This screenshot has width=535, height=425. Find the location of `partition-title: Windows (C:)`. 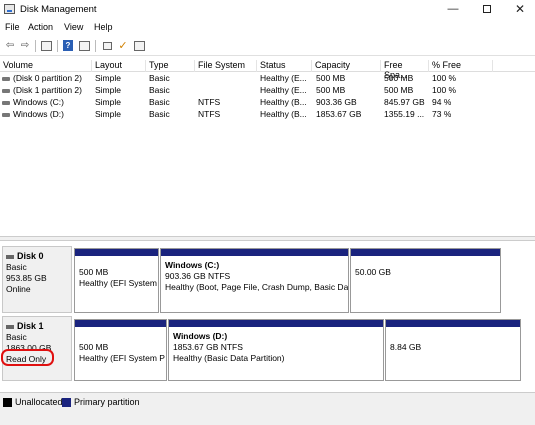

partition-title: Windows (C:) is located at coordinates (192, 265).